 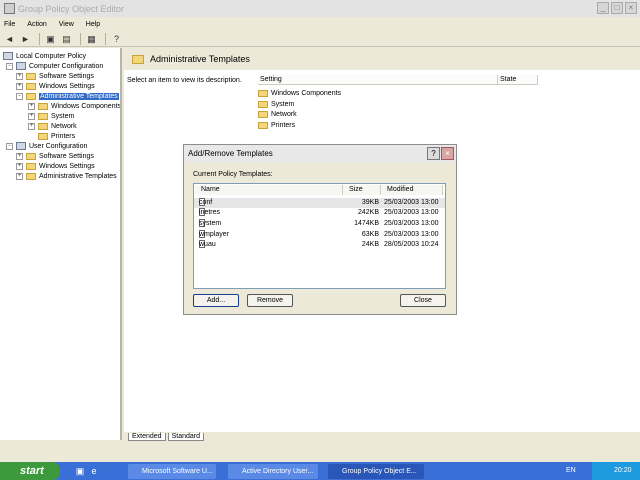 What do you see at coordinates (93, 24) in the screenshot?
I see `menu-help: Help` at bounding box center [93, 24].